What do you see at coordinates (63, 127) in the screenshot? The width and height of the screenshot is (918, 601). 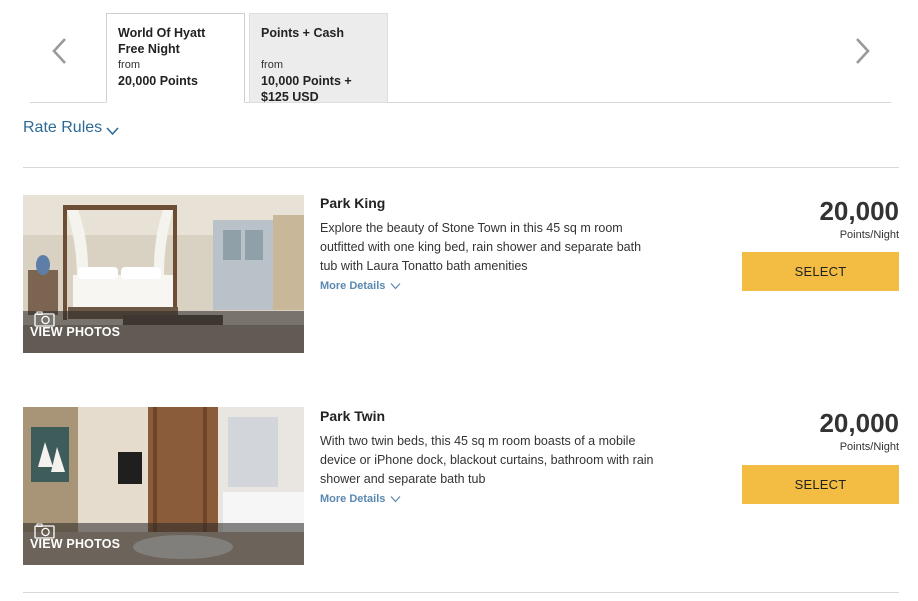 I see `rate-rules-label: Rate Rules` at bounding box center [63, 127].